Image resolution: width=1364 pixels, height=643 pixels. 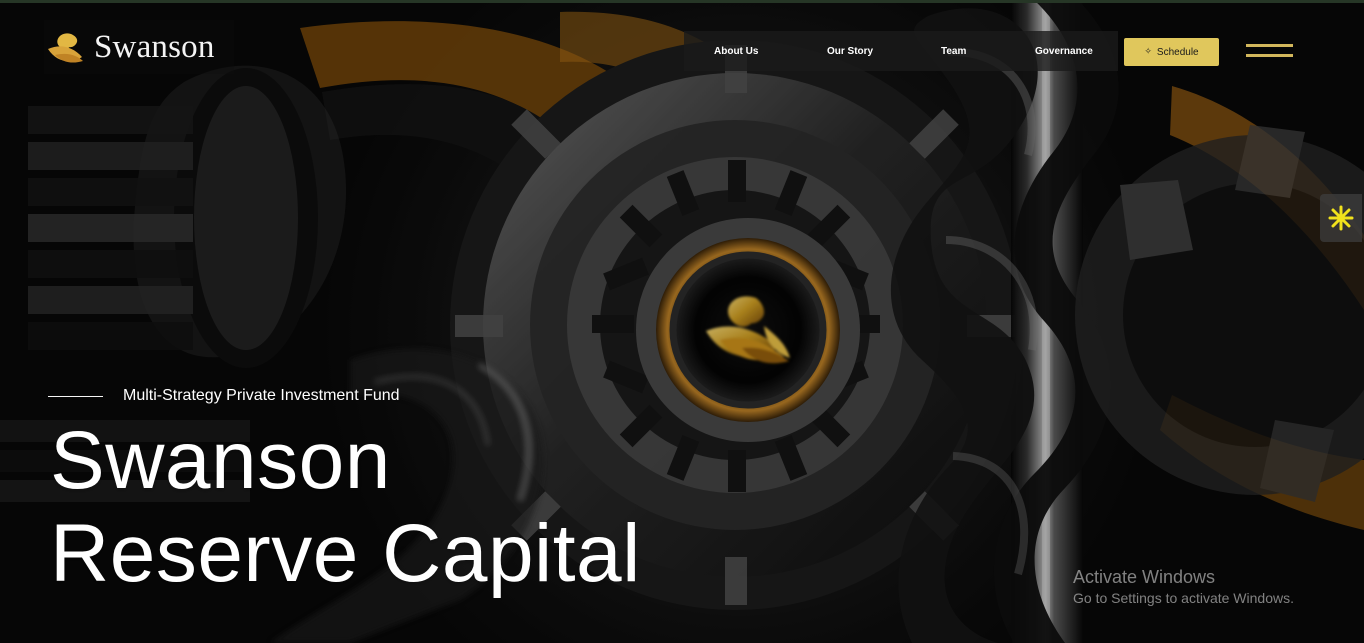 What do you see at coordinates (75, 396) in the screenshot?
I see `hero-kicker-divider` at bounding box center [75, 396].